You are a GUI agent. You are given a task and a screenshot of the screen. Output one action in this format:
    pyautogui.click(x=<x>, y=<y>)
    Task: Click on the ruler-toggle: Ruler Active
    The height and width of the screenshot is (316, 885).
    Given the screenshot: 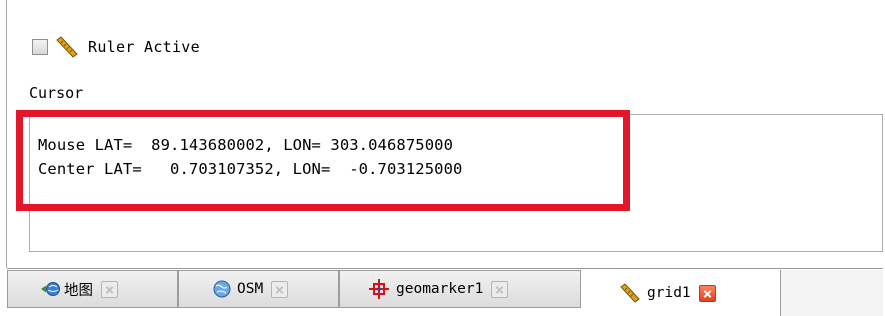 What is the action you would take?
    pyautogui.click(x=116, y=47)
    